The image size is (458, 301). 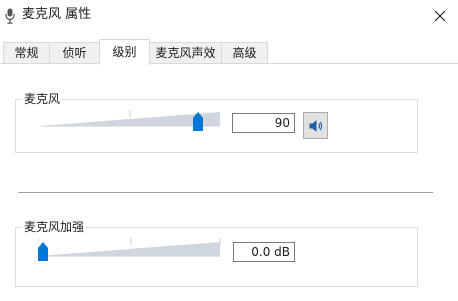 I want to click on microphone-icon, so click(x=10, y=16).